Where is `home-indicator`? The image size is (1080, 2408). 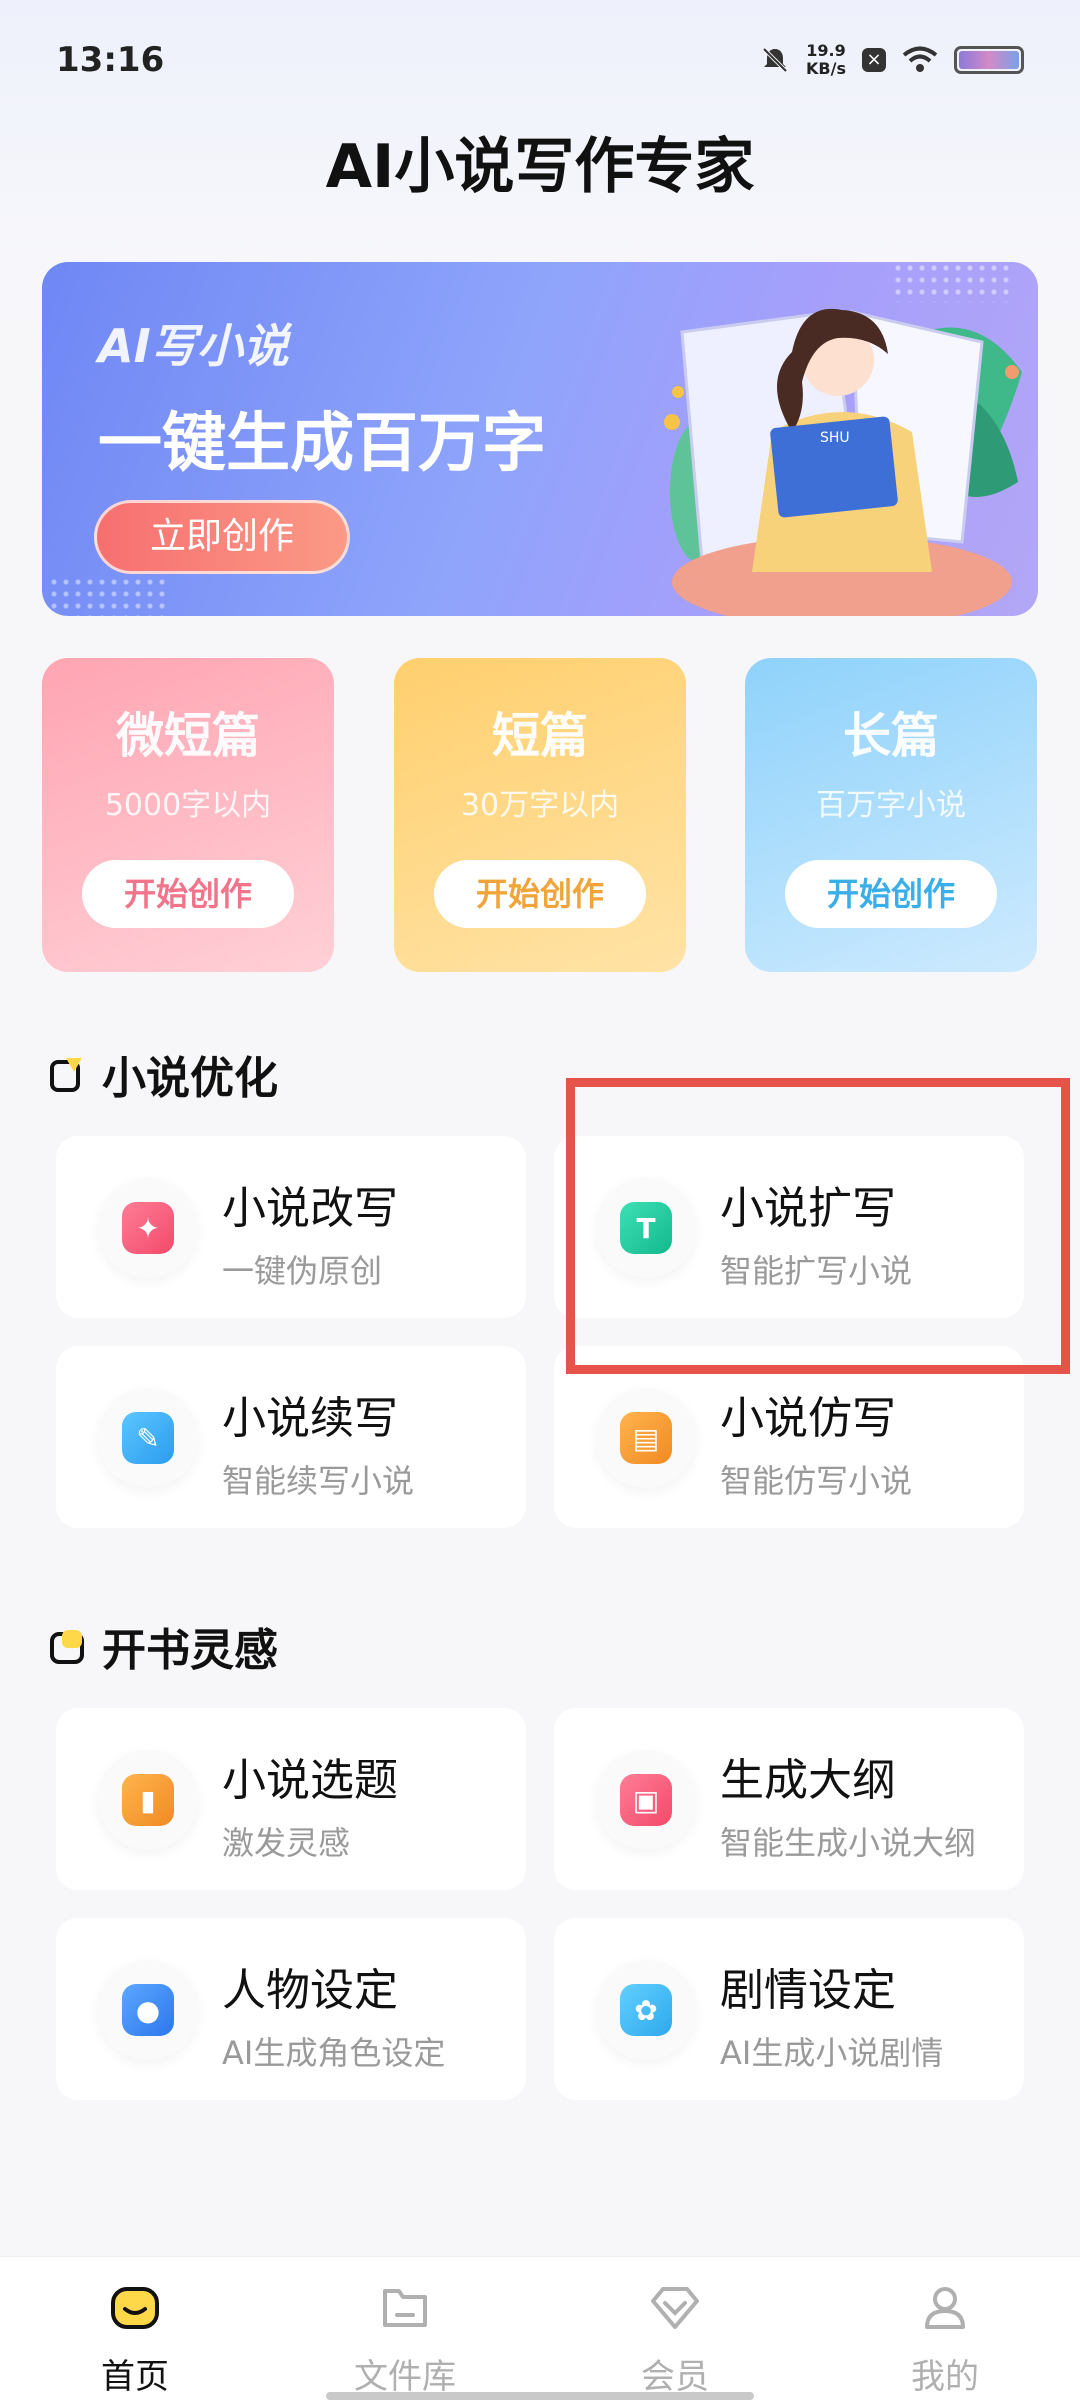
home-indicator is located at coordinates (540, 2396).